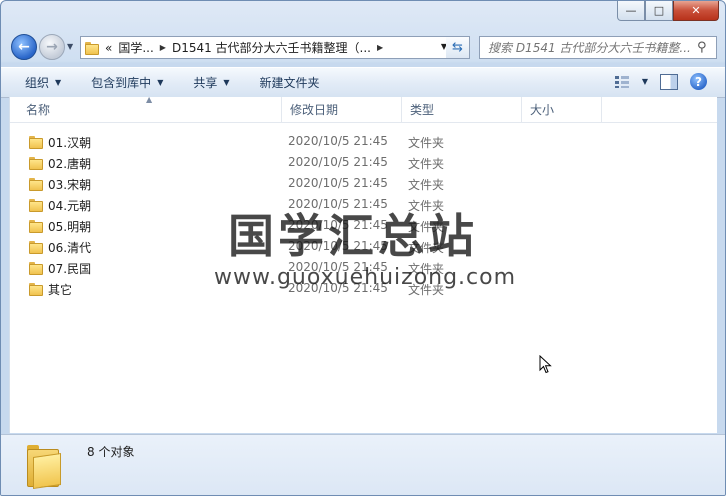 The image size is (726, 496). I want to click on close-button: ✕, so click(696, 11).